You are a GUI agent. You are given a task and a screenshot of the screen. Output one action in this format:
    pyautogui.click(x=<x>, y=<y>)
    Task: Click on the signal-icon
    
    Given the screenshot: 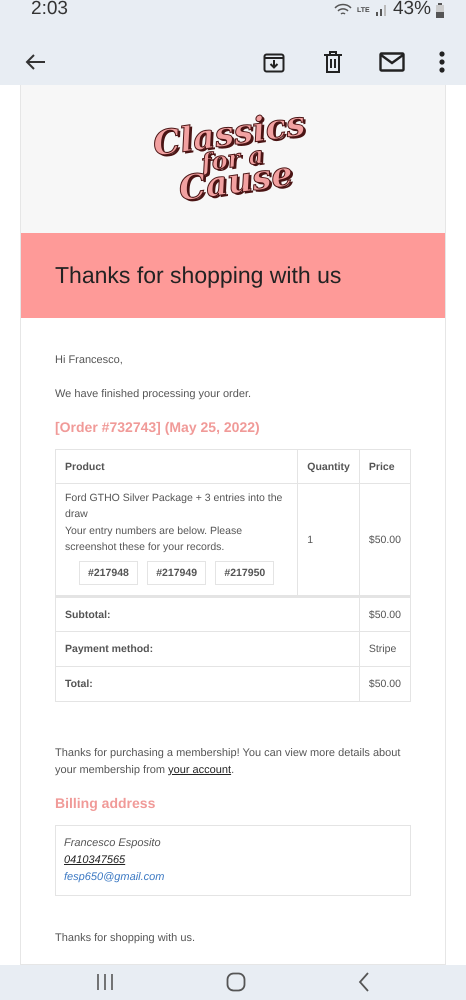 What is the action you would take?
    pyautogui.click(x=382, y=10)
    